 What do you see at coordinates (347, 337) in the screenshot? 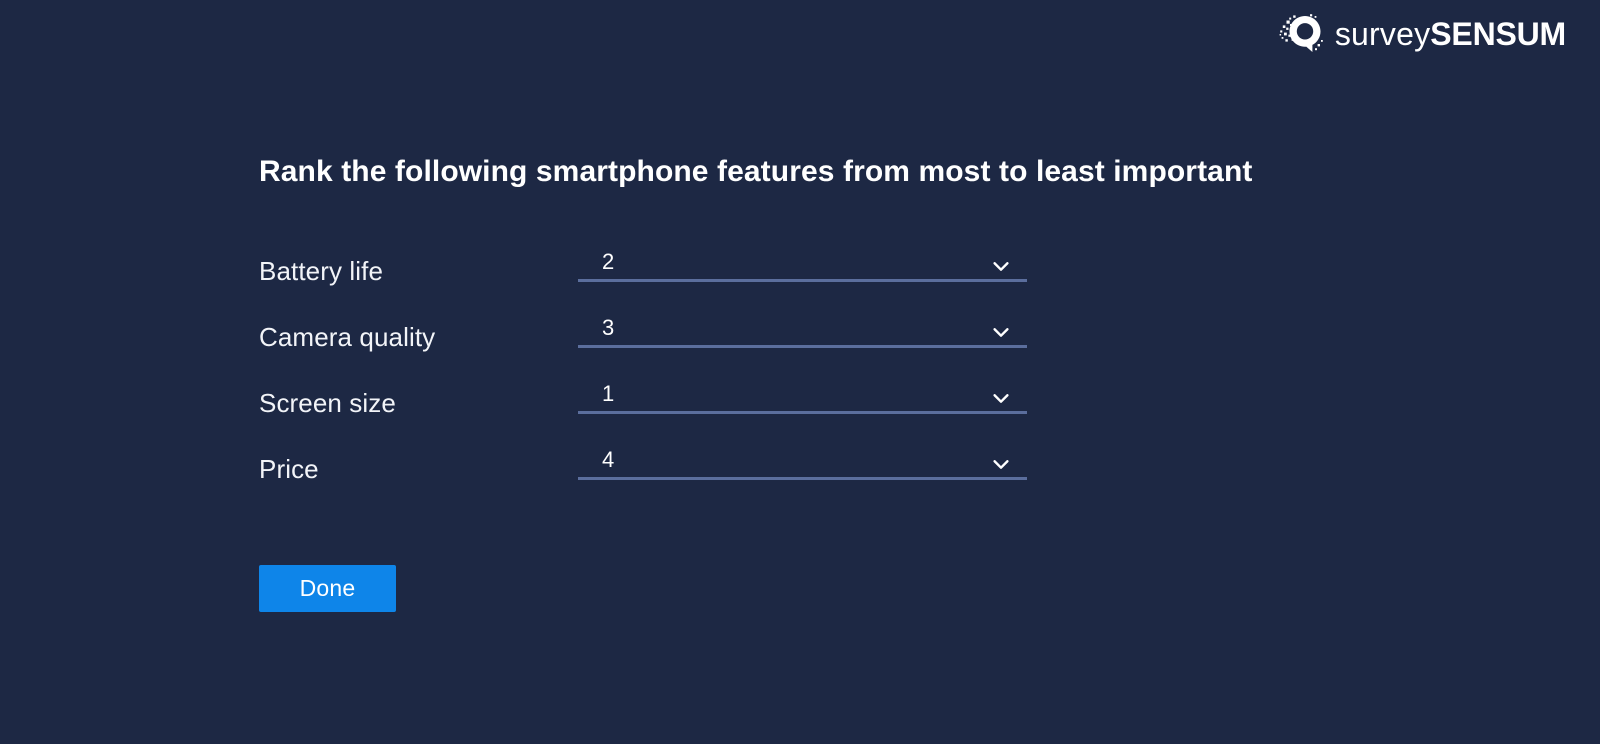
I see `rank-item-label-camera-quality: Camera quality` at bounding box center [347, 337].